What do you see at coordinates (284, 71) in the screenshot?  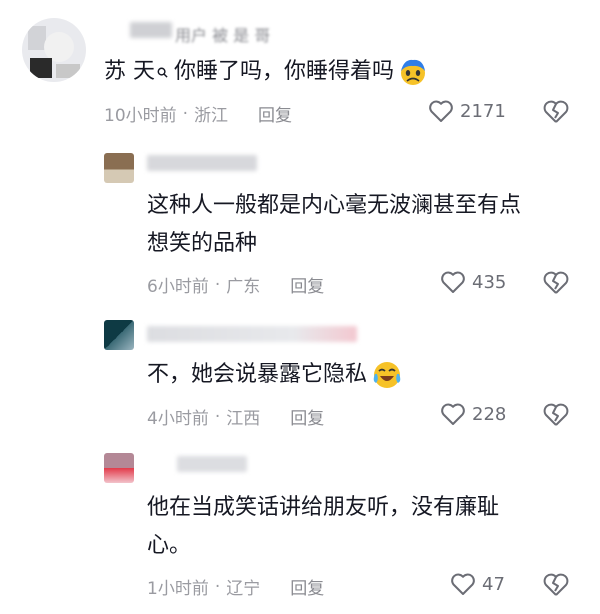 I see `comment-body: 你睡了吗，你睡得着吗` at bounding box center [284, 71].